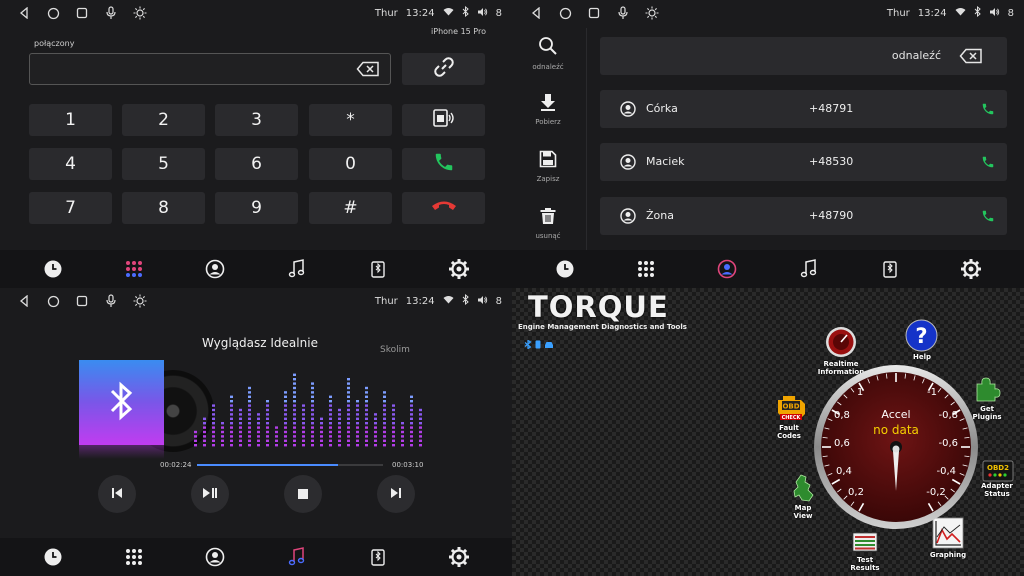 Image resolution: width=1024 pixels, height=576 pixels. What do you see at coordinates (117, 494) in the screenshot?
I see `previous-button` at bounding box center [117, 494].